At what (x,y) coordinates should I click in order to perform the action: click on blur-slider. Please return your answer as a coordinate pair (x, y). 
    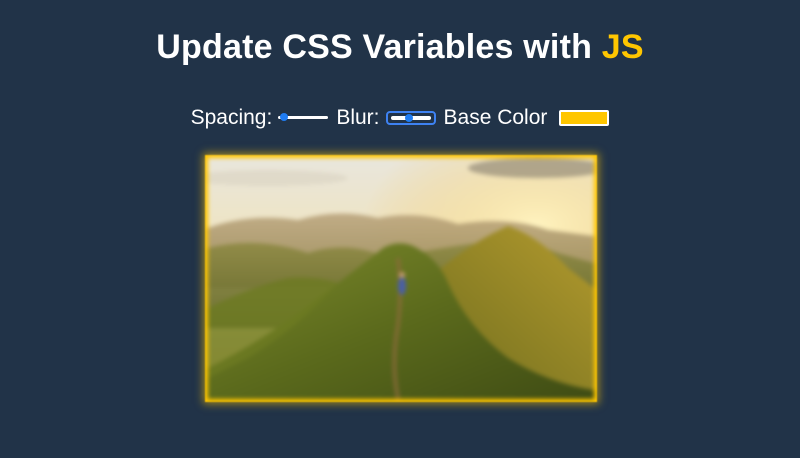
    Looking at the image, I should click on (410, 118).